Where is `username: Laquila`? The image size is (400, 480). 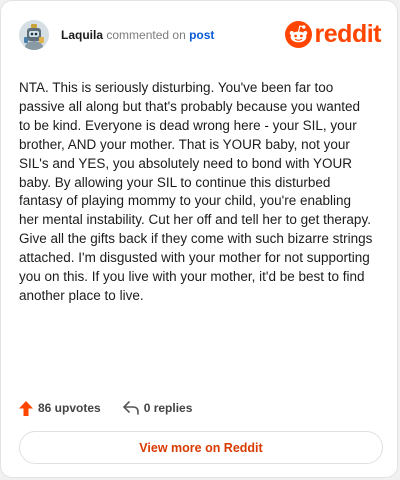
username: Laquila is located at coordinates (82, 35).